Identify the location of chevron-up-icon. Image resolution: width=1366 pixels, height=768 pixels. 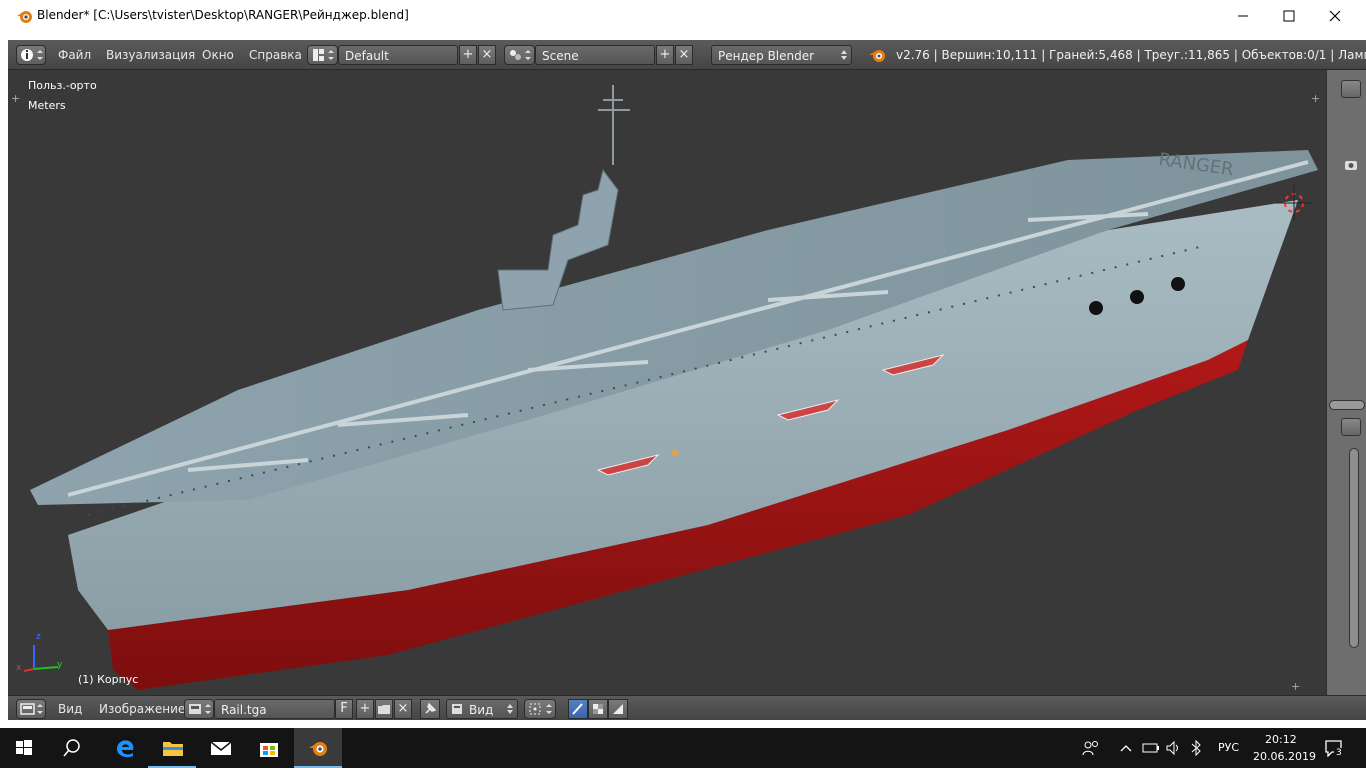
(1126, 748).